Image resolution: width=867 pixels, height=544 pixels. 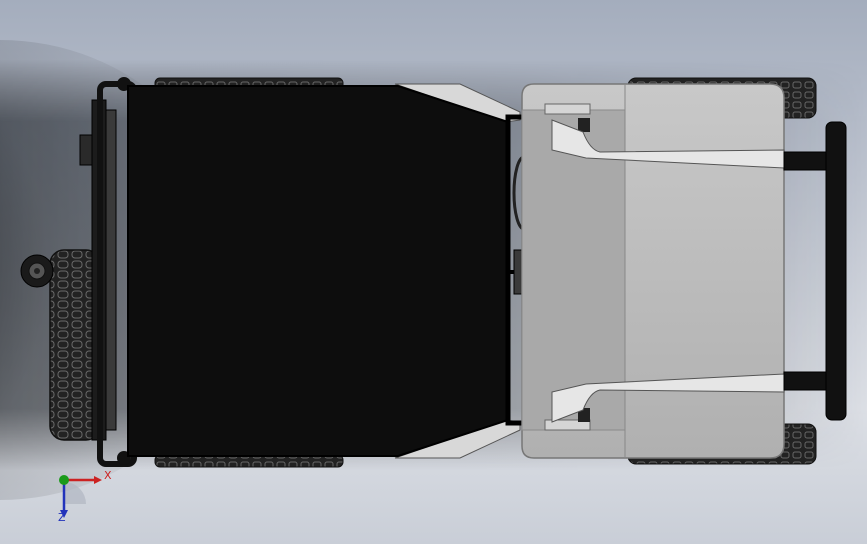 What do you see at coordinates (80, 497) in the screenshot?
I see `coordinate-triad: X Y Z` at bounding box center [80, 497].